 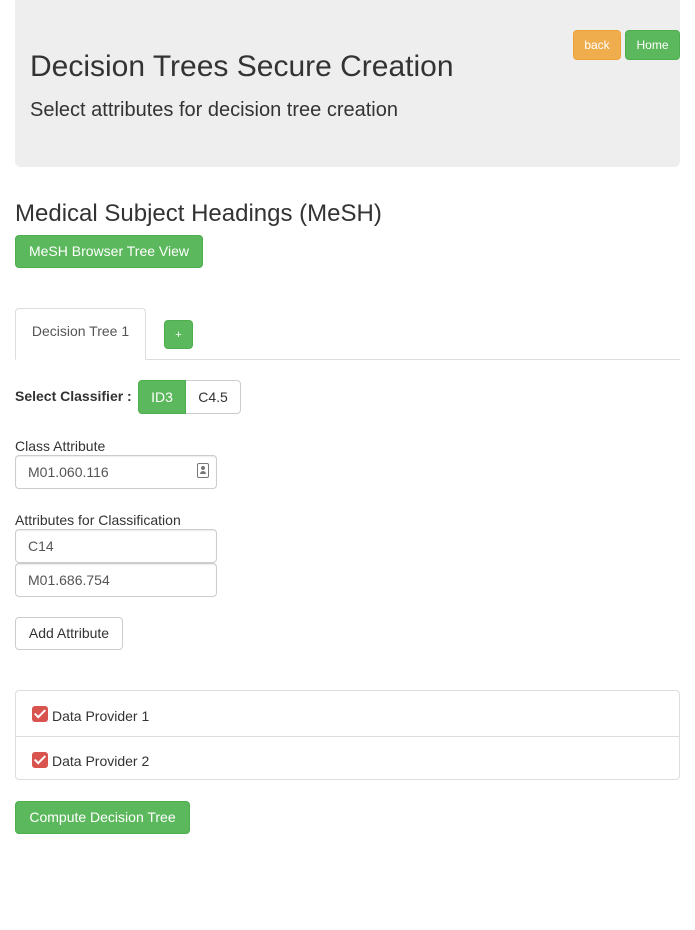 I want to click on classifier-c45-button: C4.5, so click(x=213, y=397).